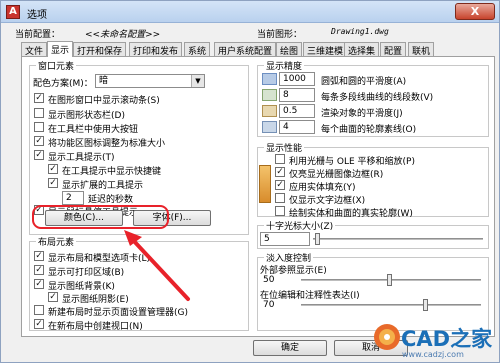 The width and height of the screenshot is (500, 364). I want to click on tab-display: 显示, so click(60, 49).